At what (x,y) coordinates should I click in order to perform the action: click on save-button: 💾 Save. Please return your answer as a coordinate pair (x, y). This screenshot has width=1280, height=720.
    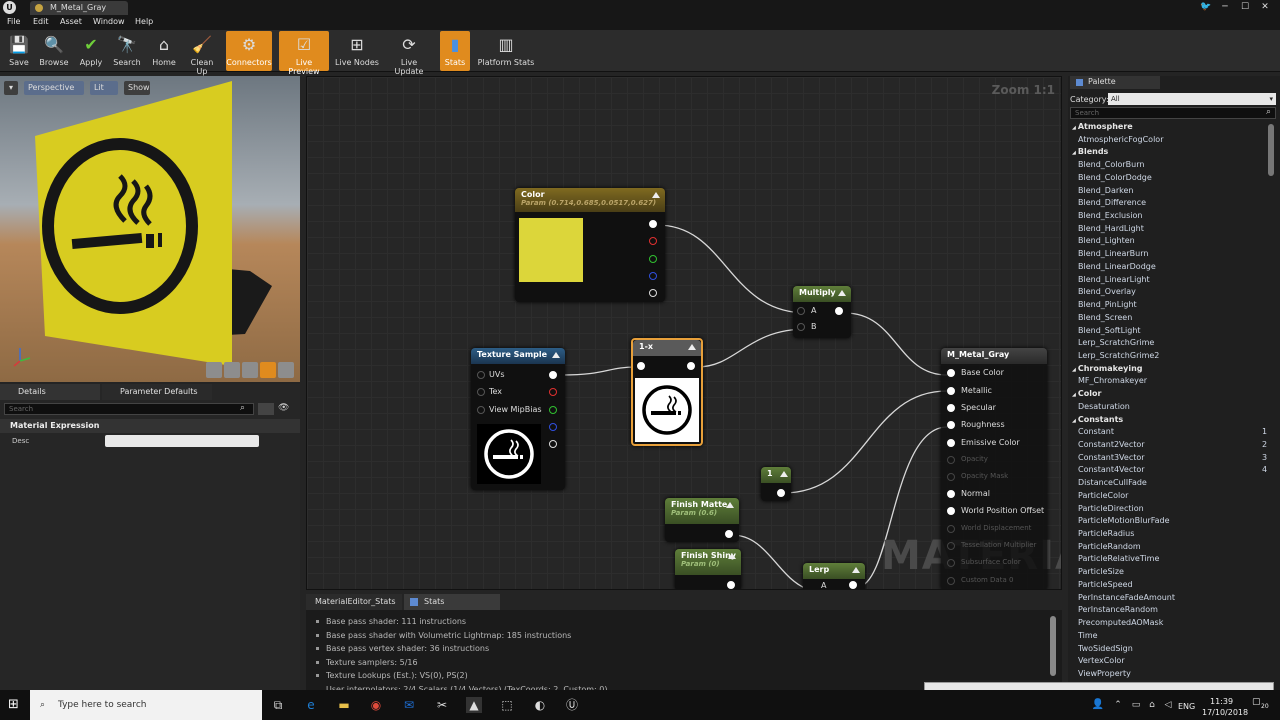
    Looking at the image, I should click on (19, 51).